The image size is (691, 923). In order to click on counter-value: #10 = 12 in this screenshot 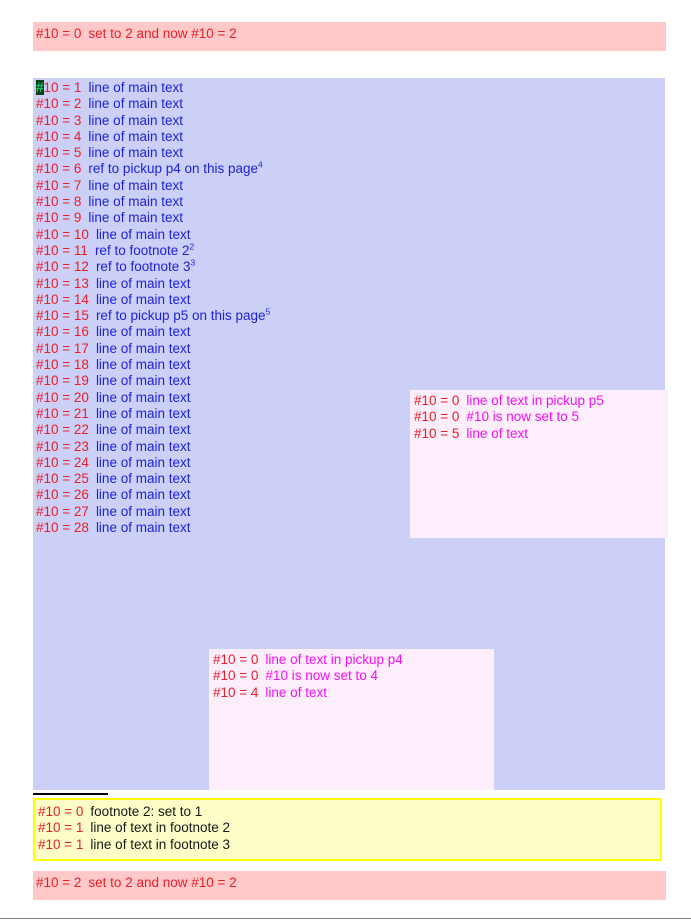, I will do `click(62, 267)`.